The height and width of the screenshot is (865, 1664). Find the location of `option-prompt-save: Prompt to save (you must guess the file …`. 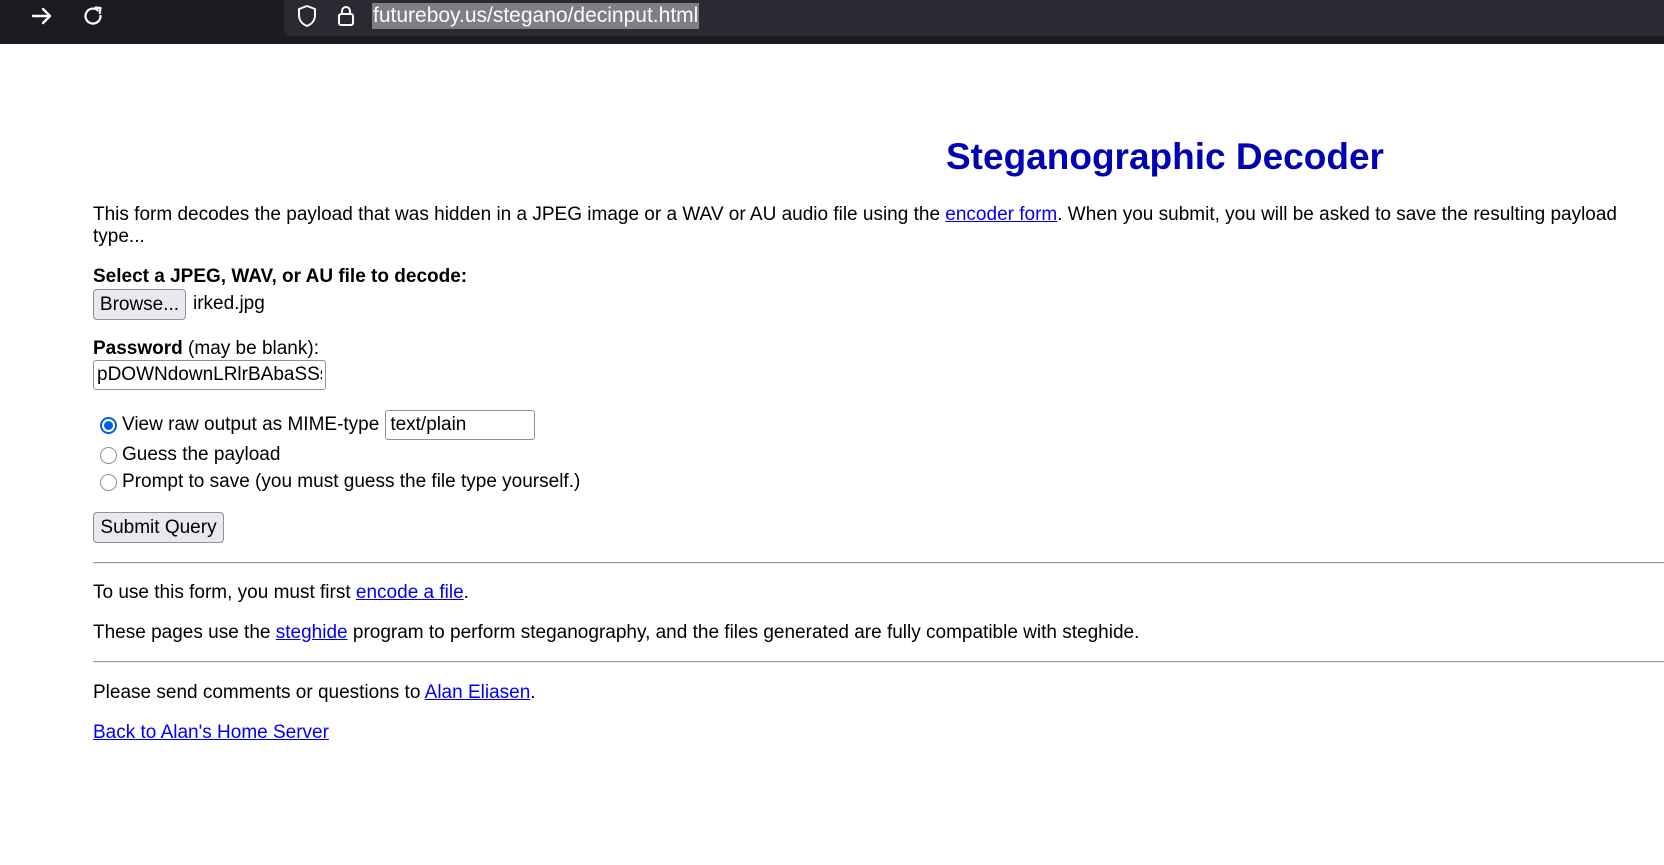

option-prompt-save: Prompt to save (you must guess the file … is located at coordinates (340, 482).